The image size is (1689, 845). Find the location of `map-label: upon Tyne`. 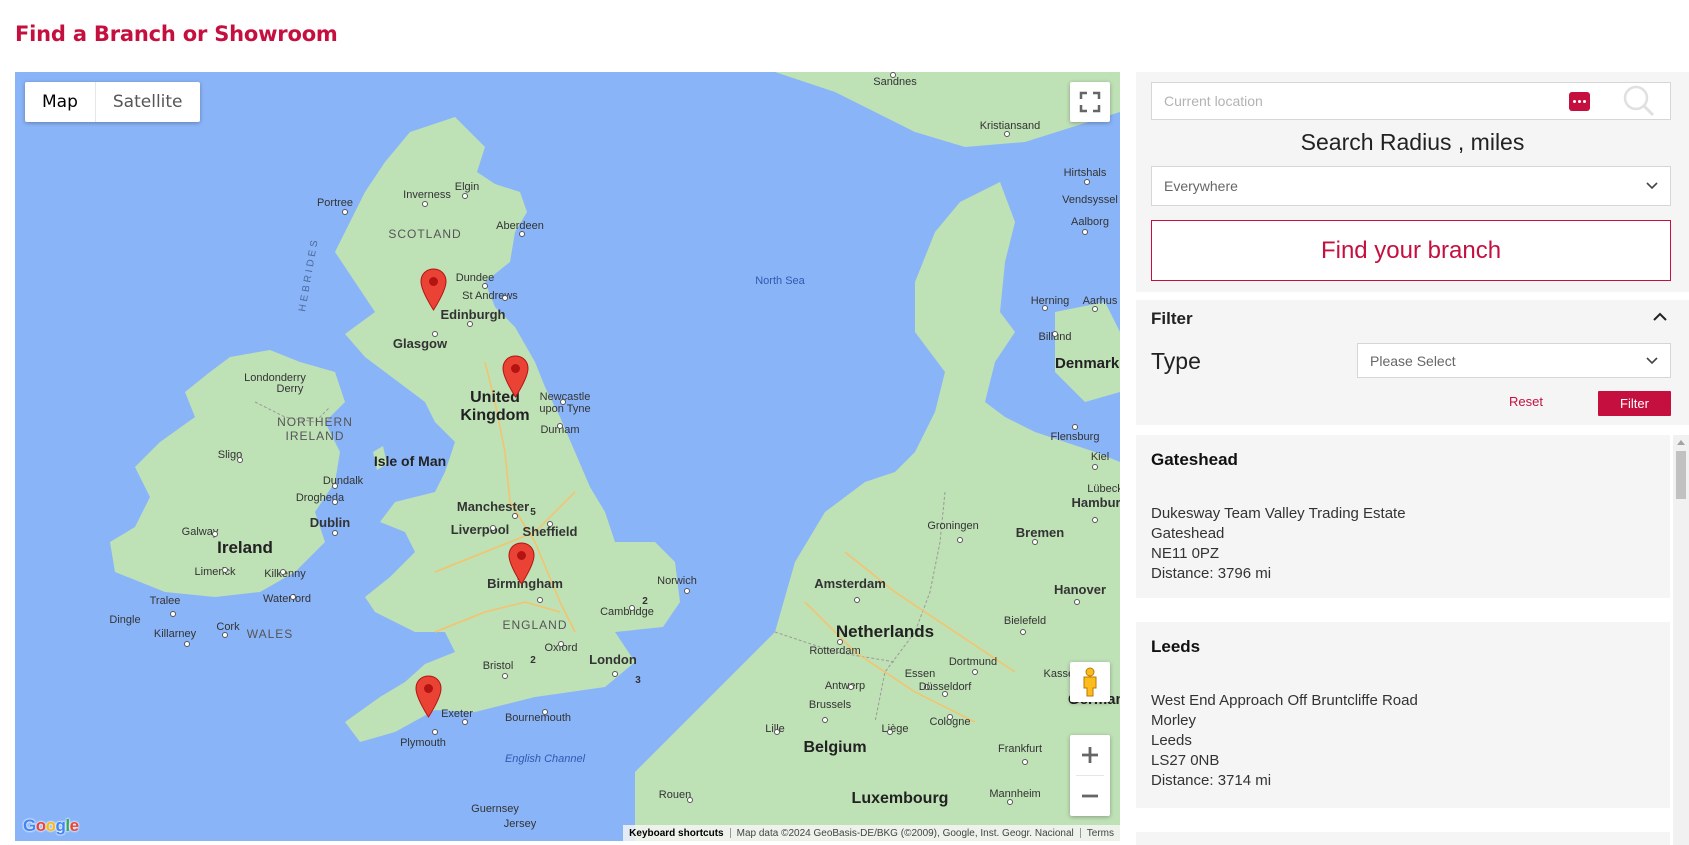

map-label: upon Tyne is located at coordinates (564, 409).